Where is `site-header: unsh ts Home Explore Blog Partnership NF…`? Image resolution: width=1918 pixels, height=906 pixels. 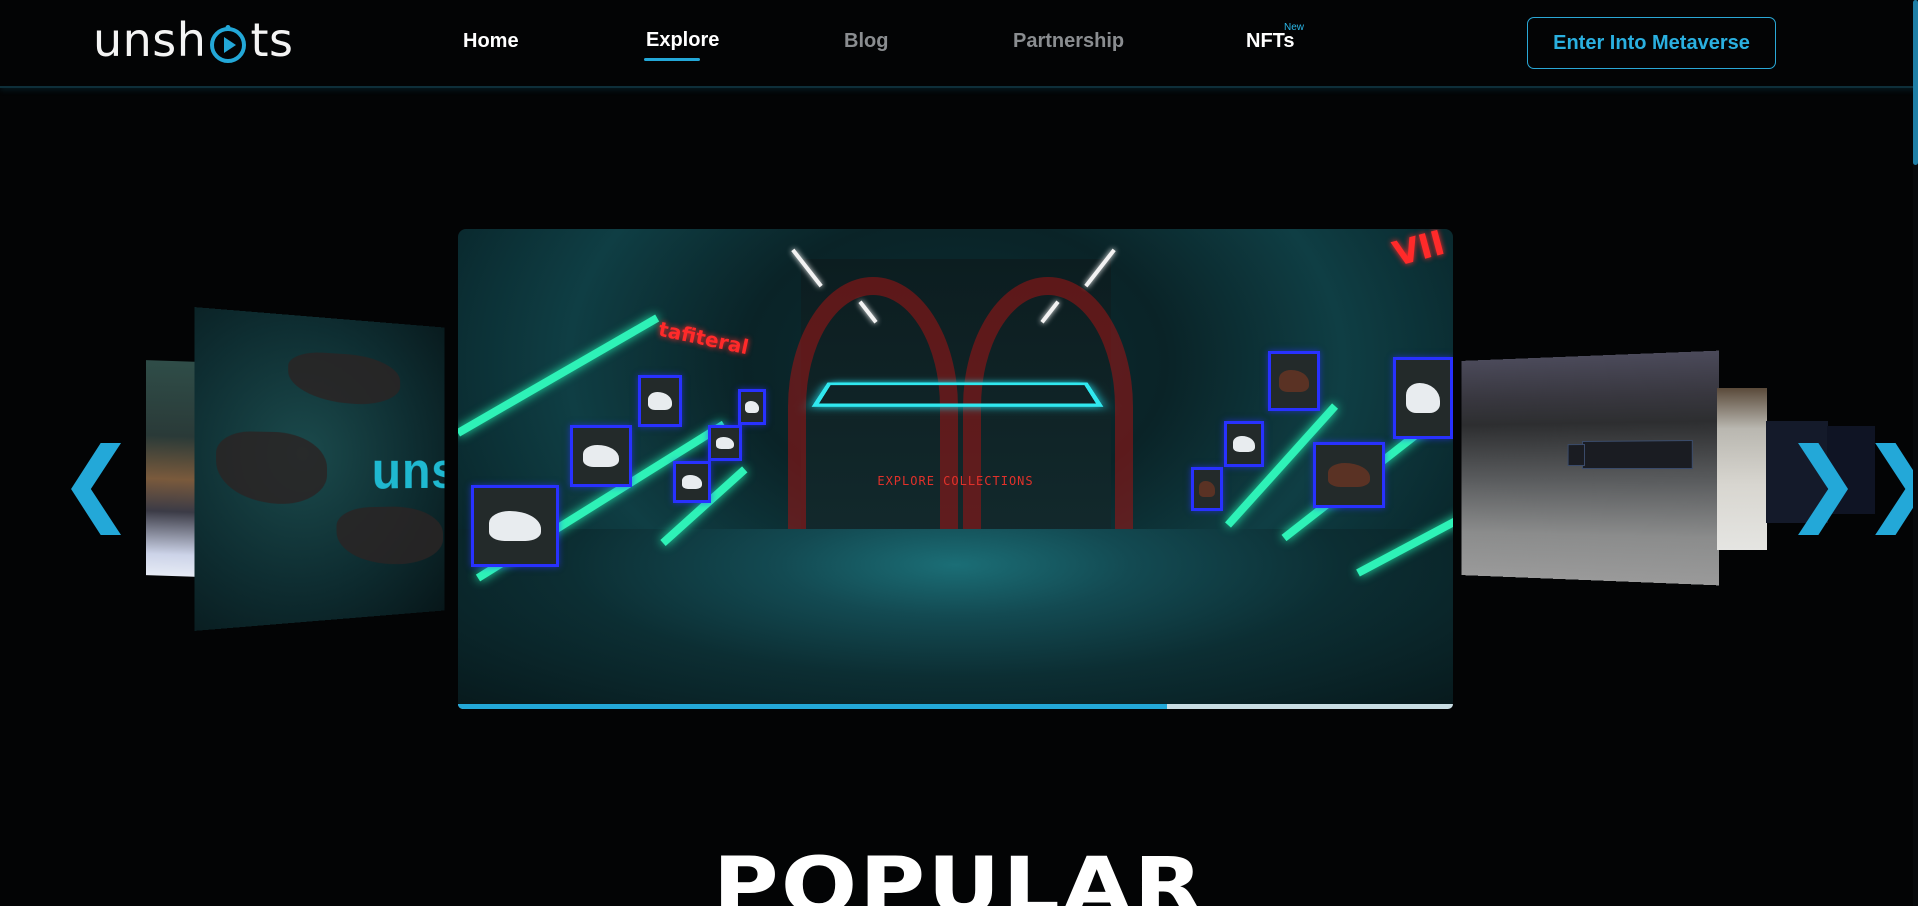 site-header: unsh ts Home Explore Blog Partnership NF… is located at coordinates (959, 44).